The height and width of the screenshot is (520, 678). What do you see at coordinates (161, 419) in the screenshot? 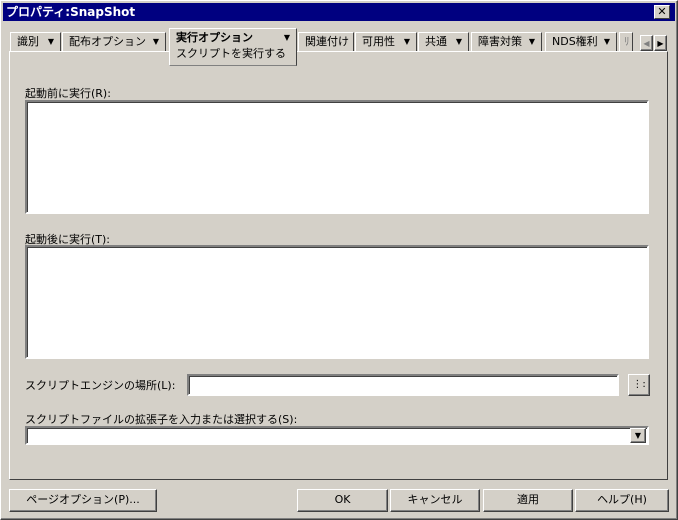
I see `extension-label: スクリプトファイルの拡張子を入力または選択する(S):` at bounding box center [161, 419].